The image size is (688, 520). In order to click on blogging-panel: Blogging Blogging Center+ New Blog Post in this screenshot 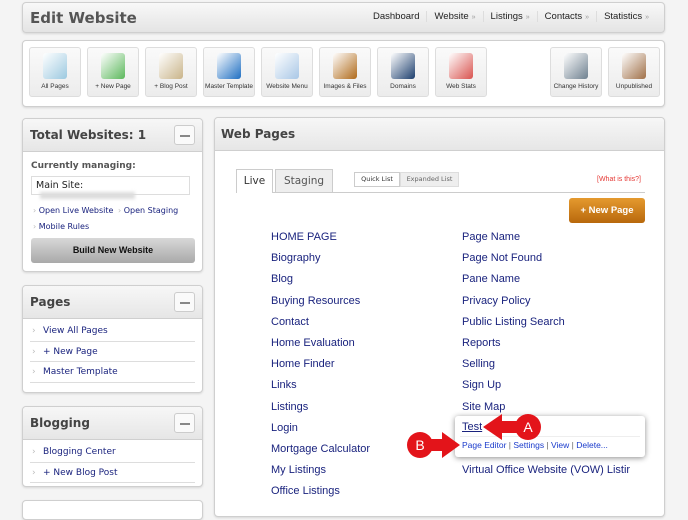, I will do `click(112, 446)`.